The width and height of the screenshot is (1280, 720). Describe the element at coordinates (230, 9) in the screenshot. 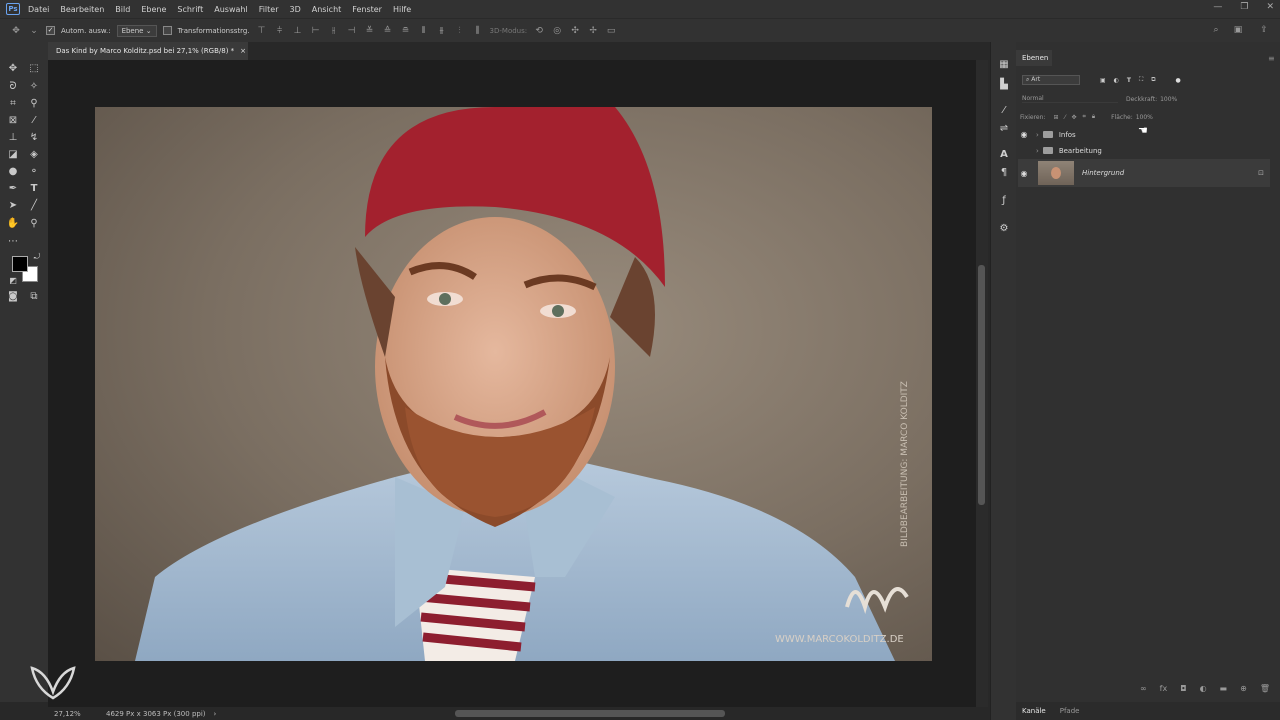

I see `menu-auswahl: Auswahl` at that location.